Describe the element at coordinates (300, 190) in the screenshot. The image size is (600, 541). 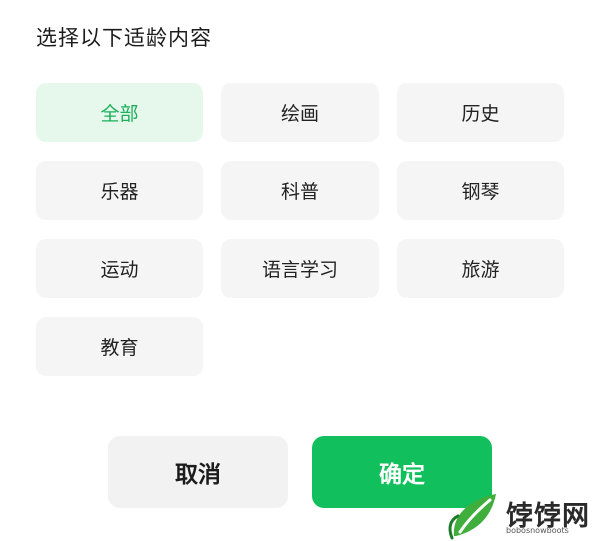
I see `option-science: 科普` at that location.